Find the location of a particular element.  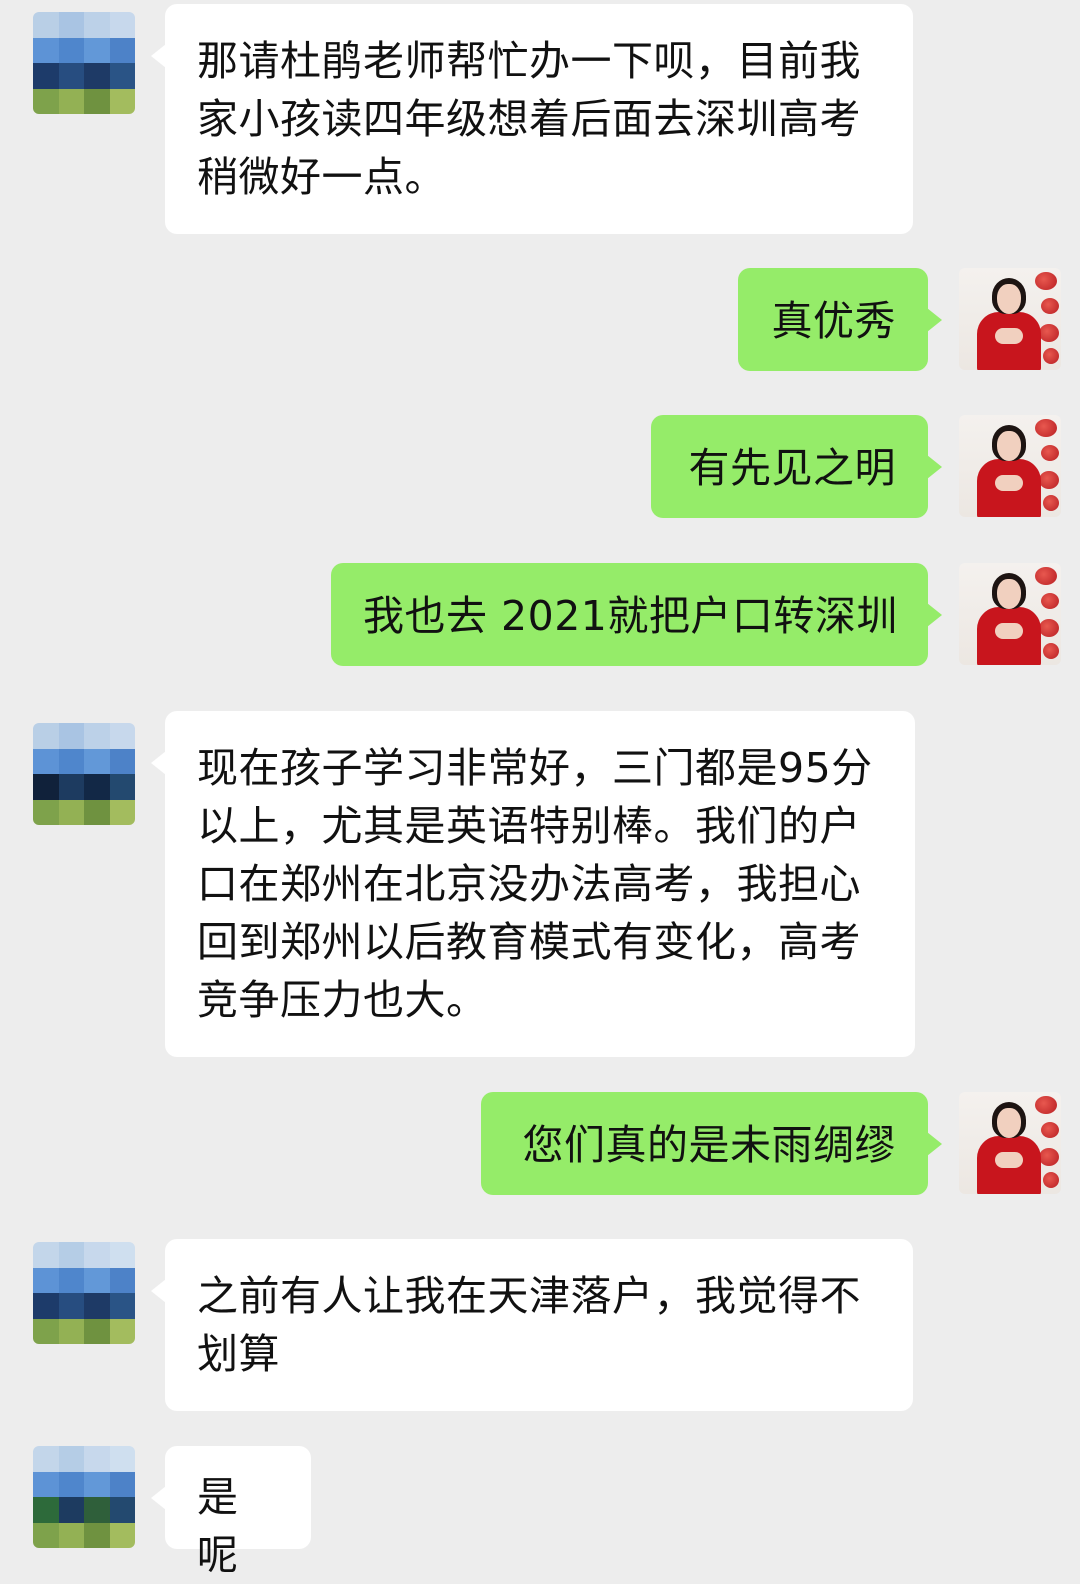

outgoing-message-bubble: 我也去 2021就把户口转深圳 is located at coordinates (636, 614).